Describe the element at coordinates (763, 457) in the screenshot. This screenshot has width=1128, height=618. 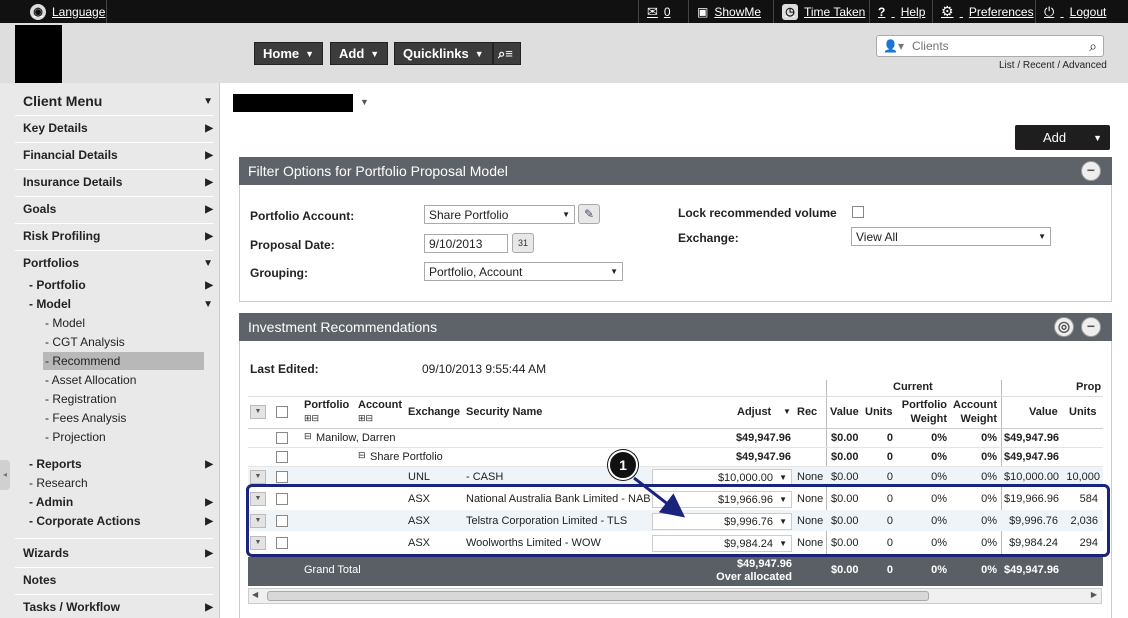
I see `row-adjust: $49,947.96` at that location.